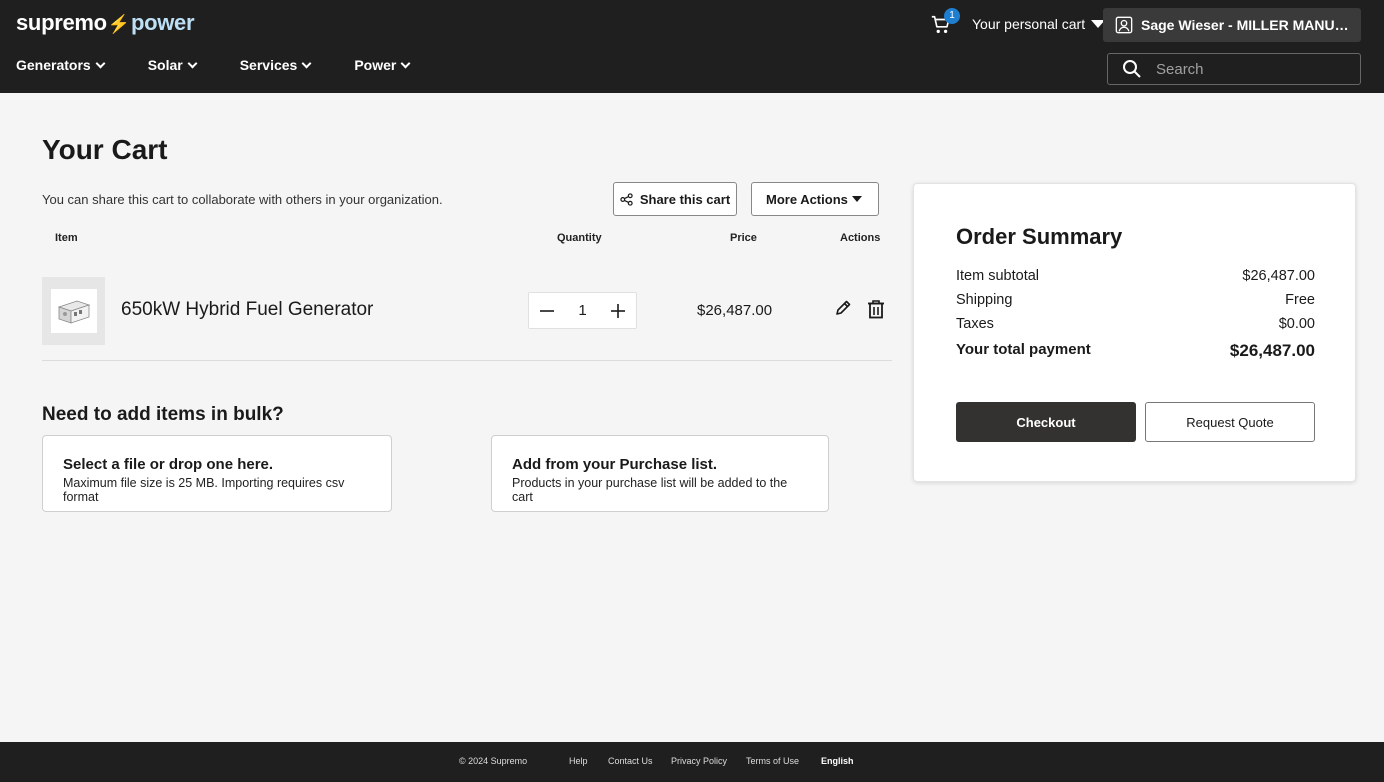  I want to click on logo-text-left: supremo, so click(61, 22).